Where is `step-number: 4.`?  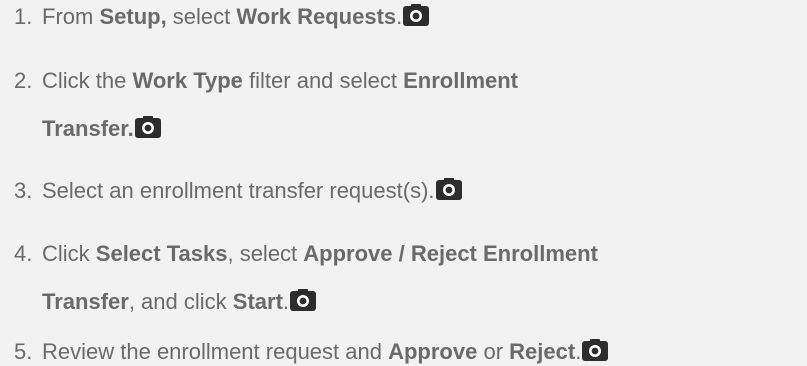 step-number: 4. is located at coordinates (23, 253).